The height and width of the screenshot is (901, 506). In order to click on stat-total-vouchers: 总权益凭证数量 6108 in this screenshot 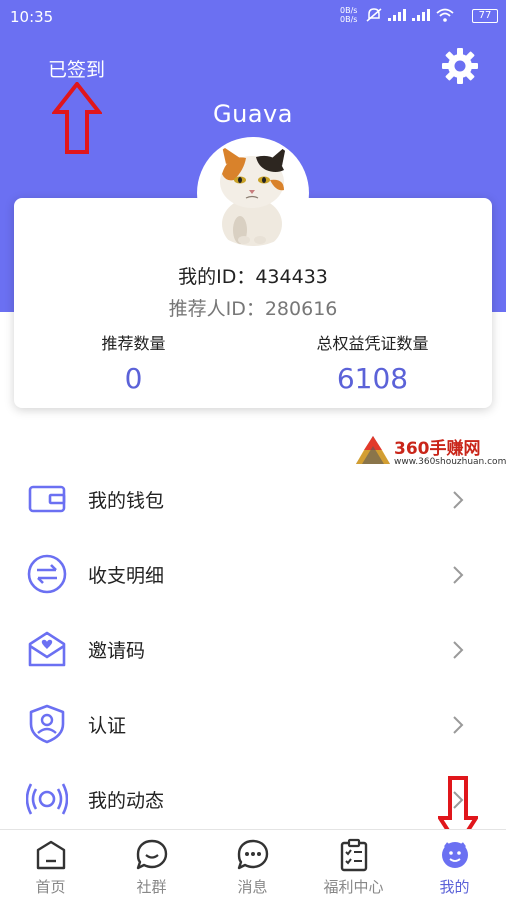, I will do `click(372, 362)`.